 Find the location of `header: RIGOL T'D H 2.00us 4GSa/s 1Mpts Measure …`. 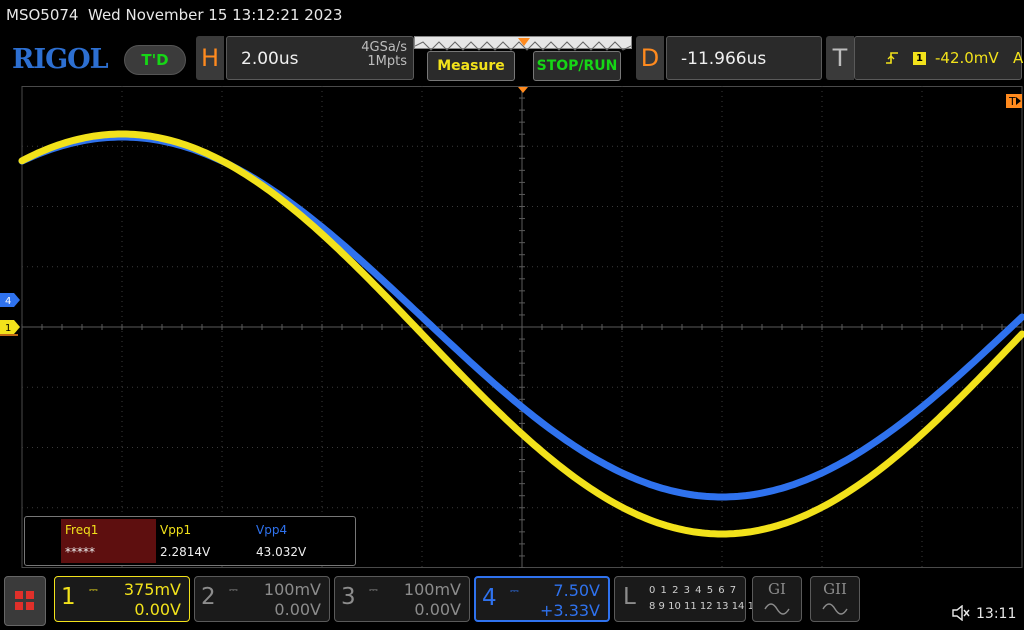

header: RIGOL T'D H 2.00us 4GSa/s 1Mpts Measure … is located at coordinates (512, 60).